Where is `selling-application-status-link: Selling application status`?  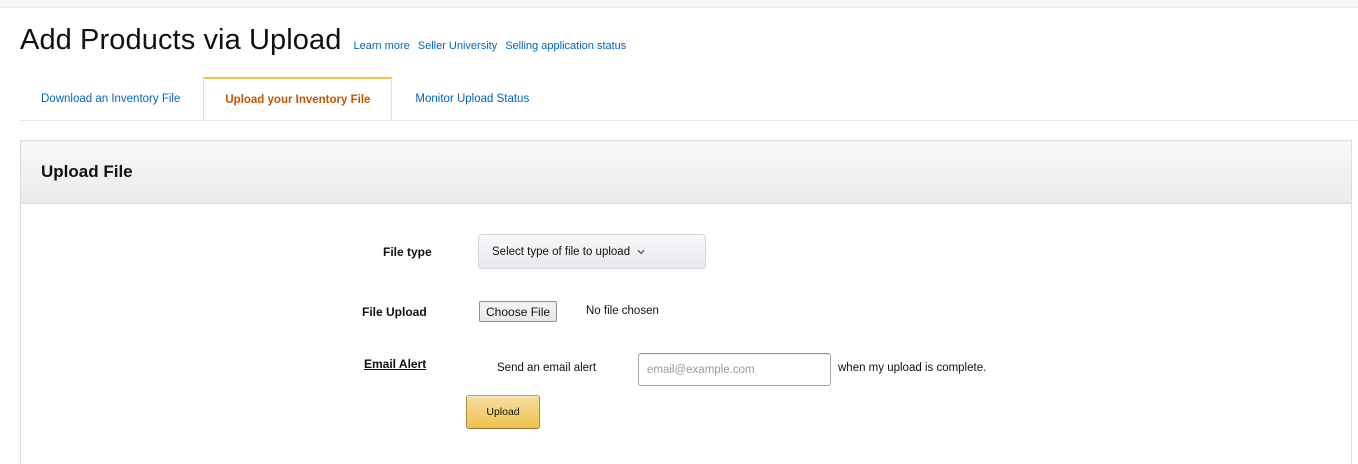 selling-application-status-link: Selling application status is located at coordinates (565, 46).